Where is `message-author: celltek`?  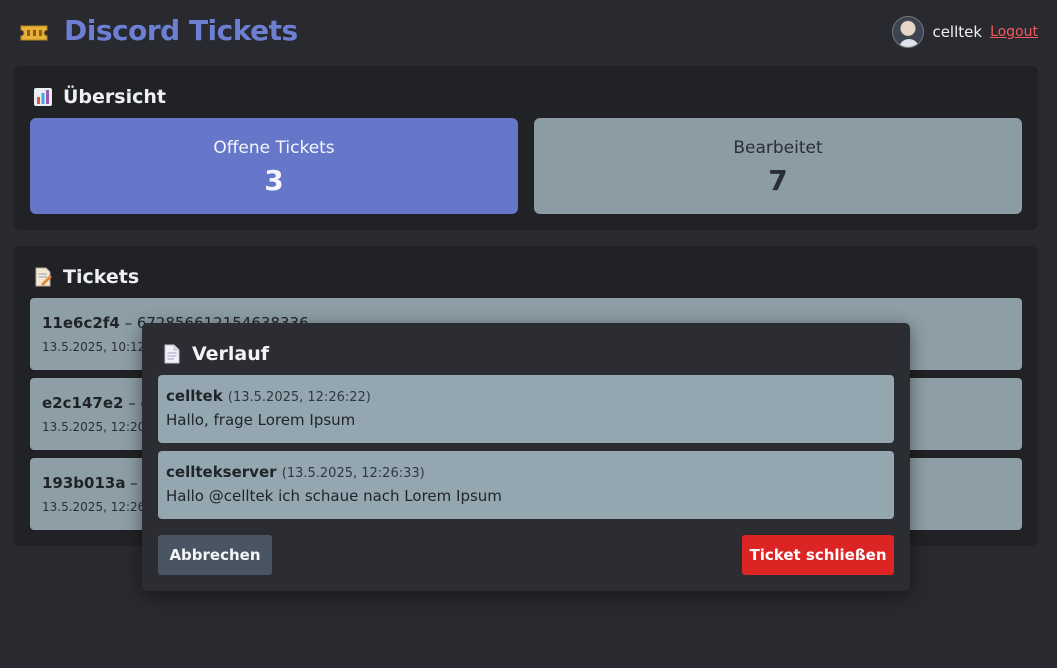 message-author: celltek is located at coordinates (194, 396).